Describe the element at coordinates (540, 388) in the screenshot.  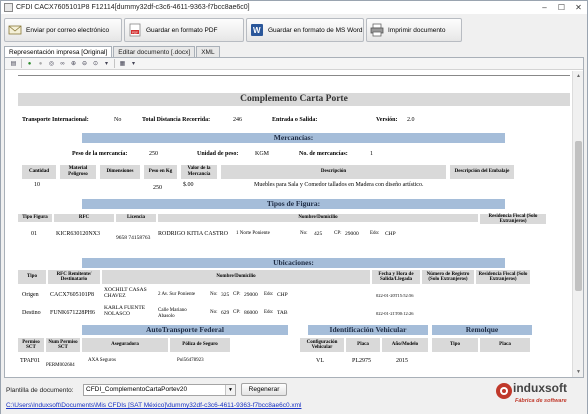
I see `logo-brand: induxsoft` at that location.